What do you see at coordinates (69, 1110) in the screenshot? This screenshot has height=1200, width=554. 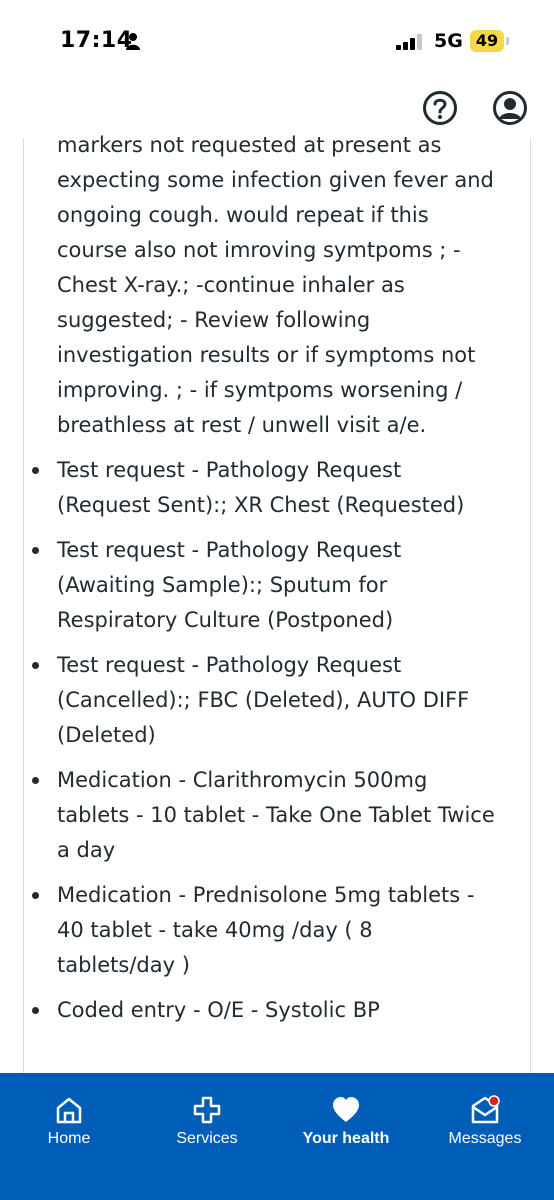 I see `home-icon` at bounding box center [69, 1110].